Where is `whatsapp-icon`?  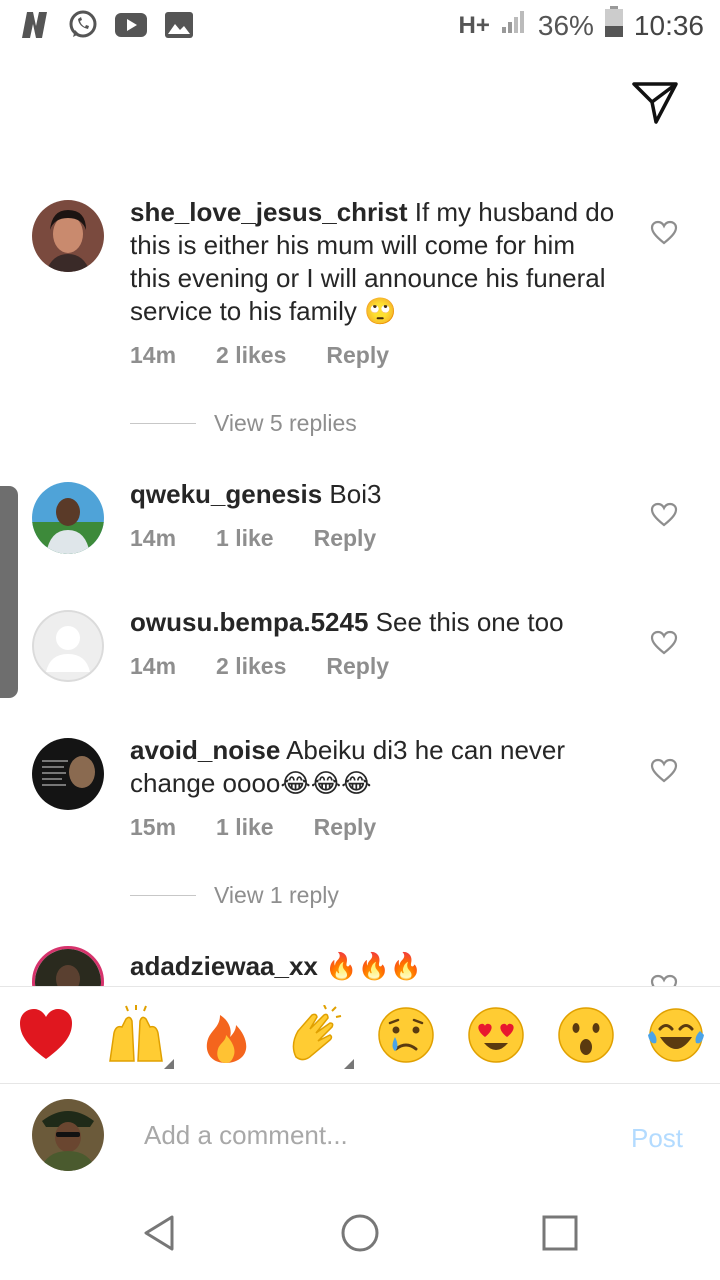 whatsapp-icon is located at coordinates (83, 25).